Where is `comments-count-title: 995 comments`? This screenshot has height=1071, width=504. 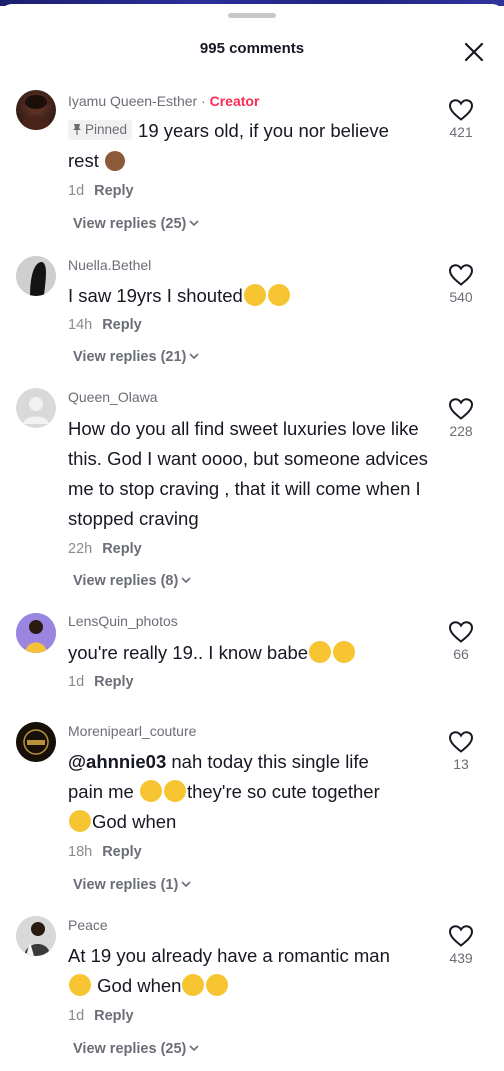 comments-count-title: 995 comments is located at coordinates (252, 48).